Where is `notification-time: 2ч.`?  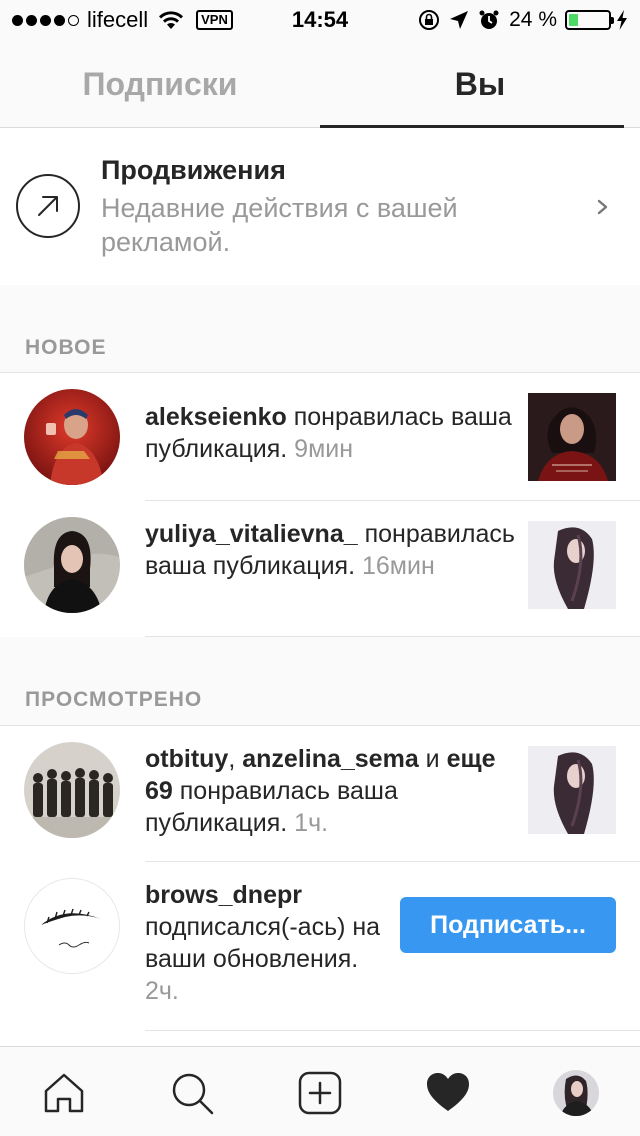 notification-time: 2ч. is located at coordinates (162, 991).